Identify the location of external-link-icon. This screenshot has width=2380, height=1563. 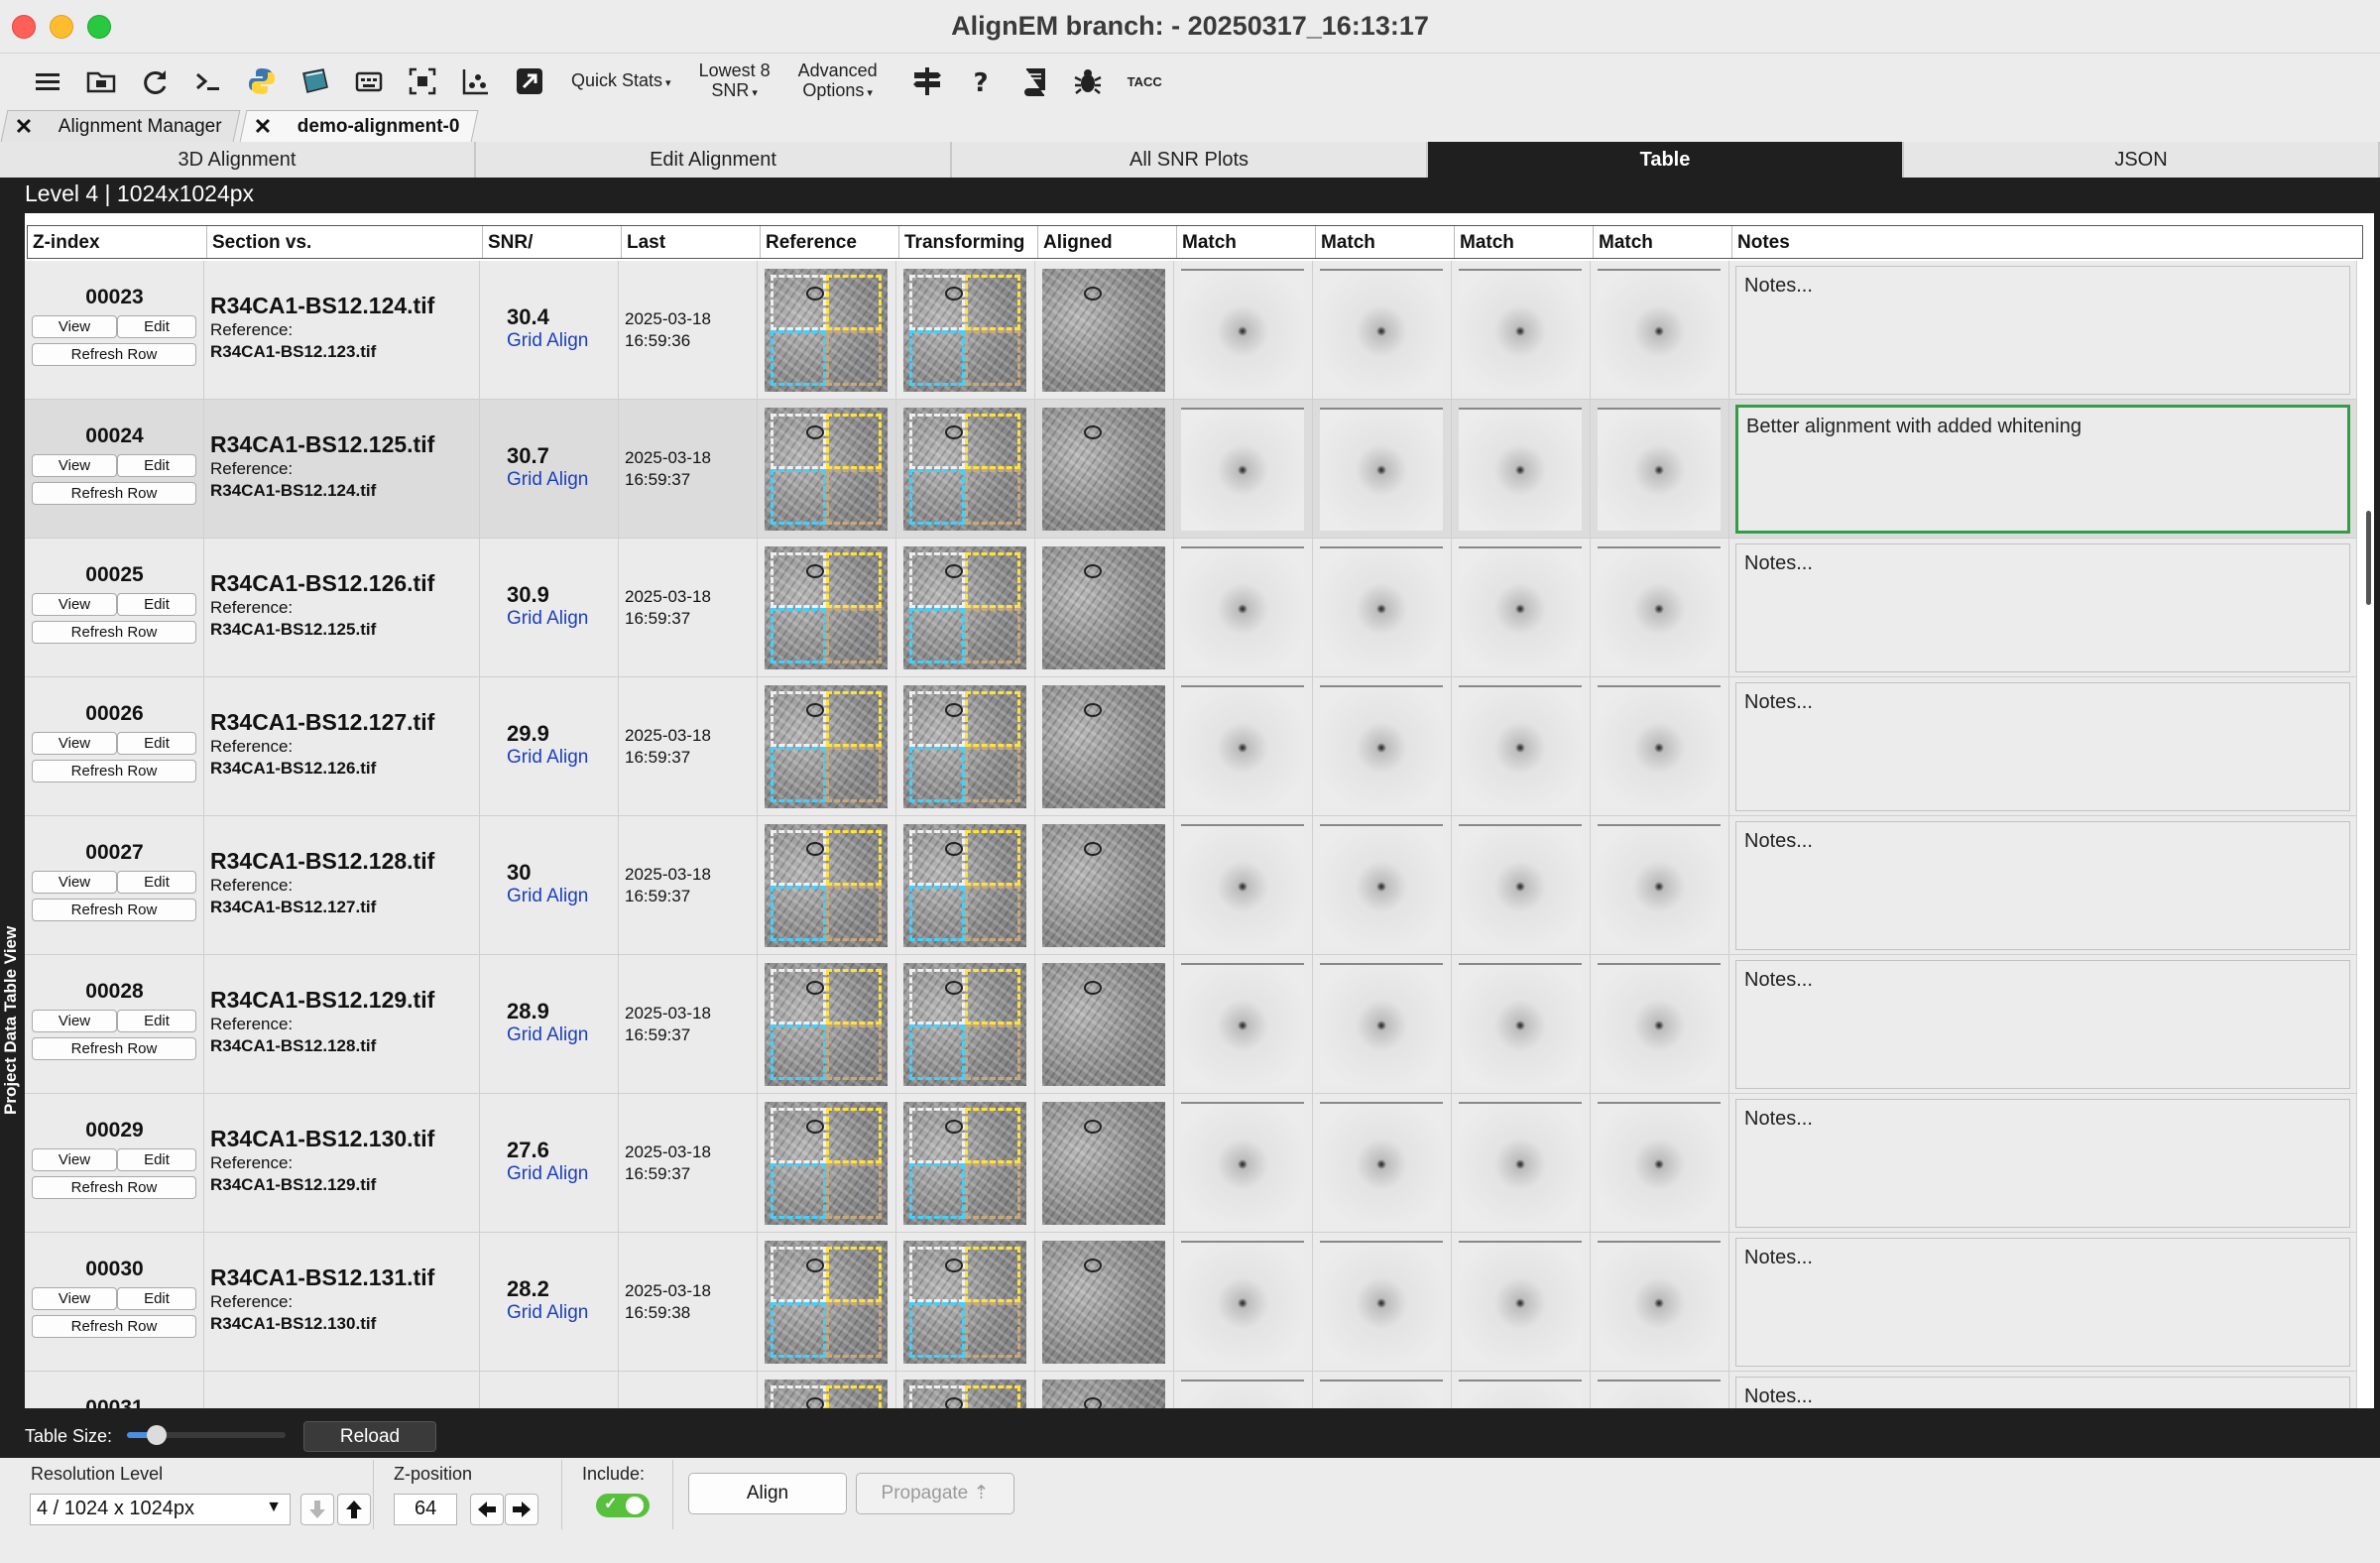
(529, 81).